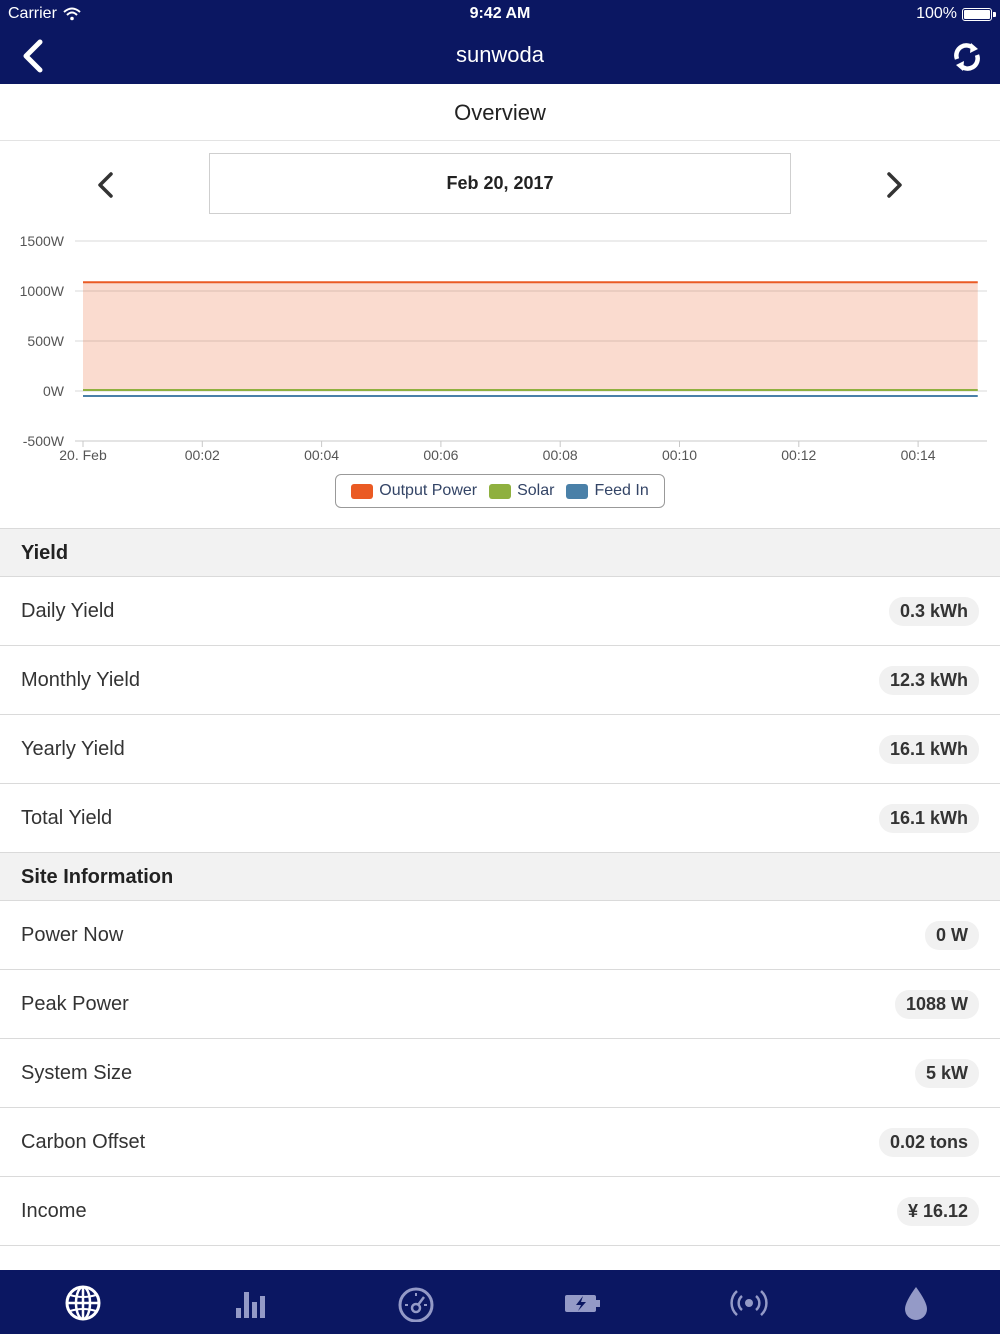 The image size is (1000, 1334). I want to click on yearly-yield-row: Yearly Yield 16.1 kWh, so click(500, 749).